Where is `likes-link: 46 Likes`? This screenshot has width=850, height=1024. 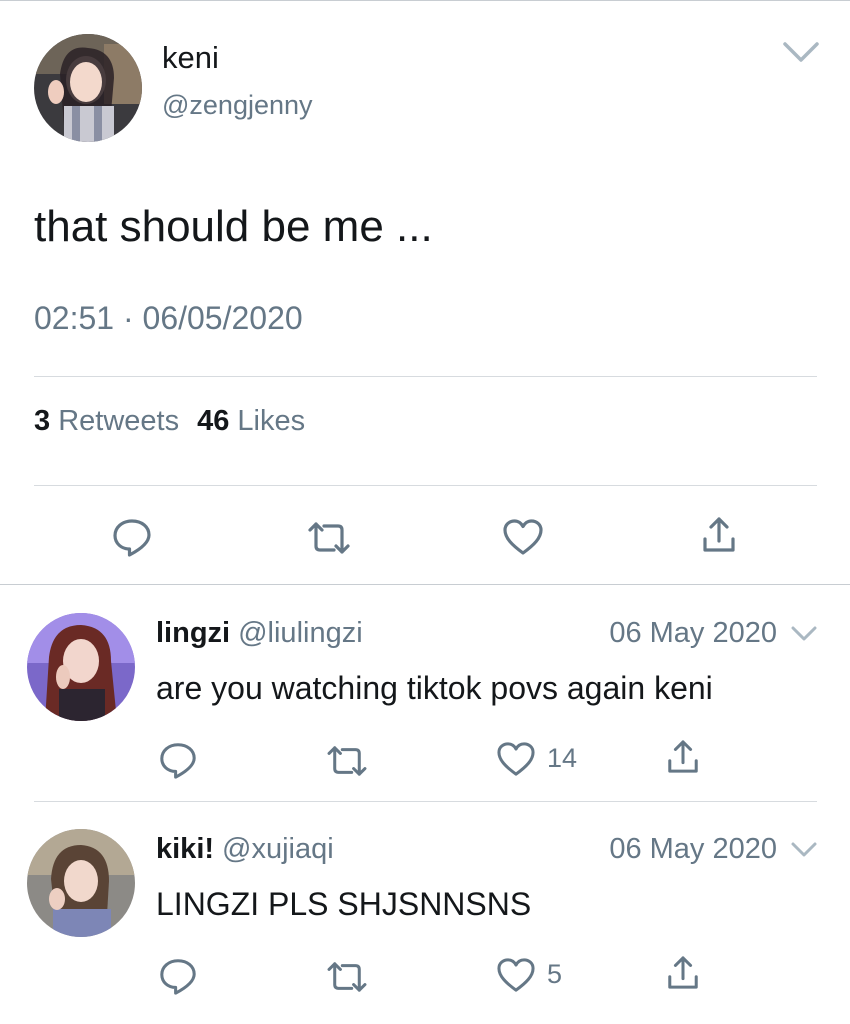 likes-link: 46 Likes is located at coordinates (251, 421).